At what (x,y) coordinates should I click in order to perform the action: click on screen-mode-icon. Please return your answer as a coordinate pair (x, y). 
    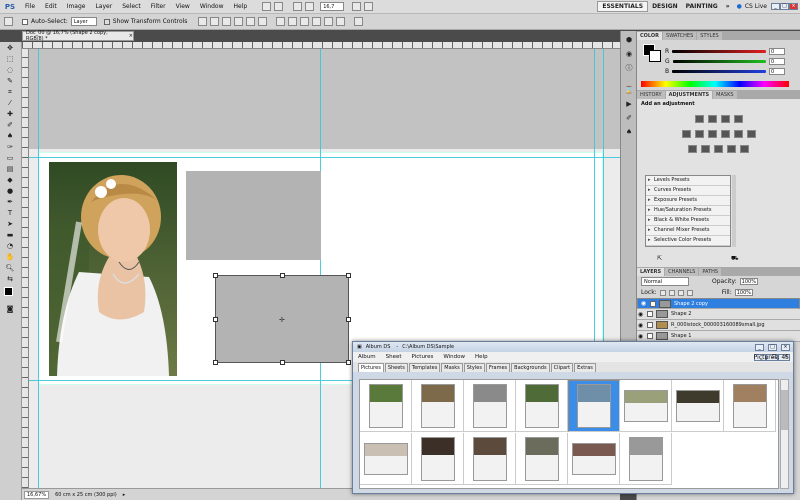
    Looking at the image, I should click on (267, 6).